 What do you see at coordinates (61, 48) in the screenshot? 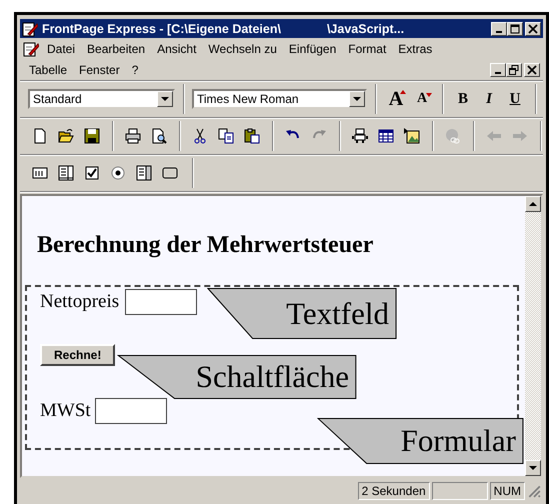
I see `menu-item: Datei` at bounding box center [61, 48].